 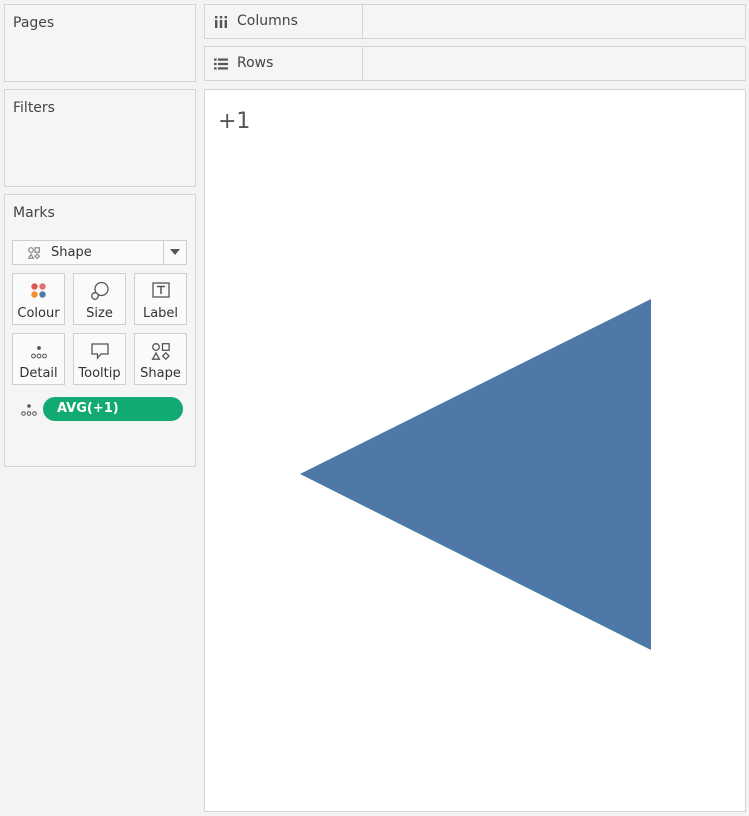 I want to click on chevron-down-icon, so click(x=175, y=252).